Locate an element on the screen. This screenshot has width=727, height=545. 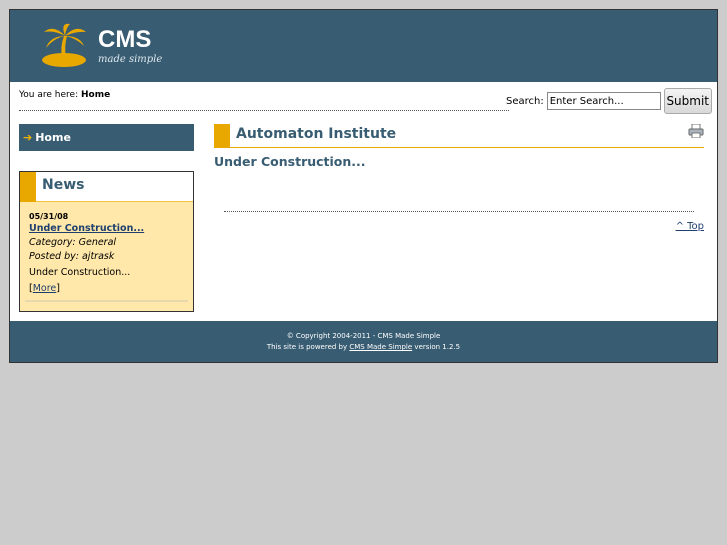
breadcrumb-label: You are here: is located at coordinates (49, 95).